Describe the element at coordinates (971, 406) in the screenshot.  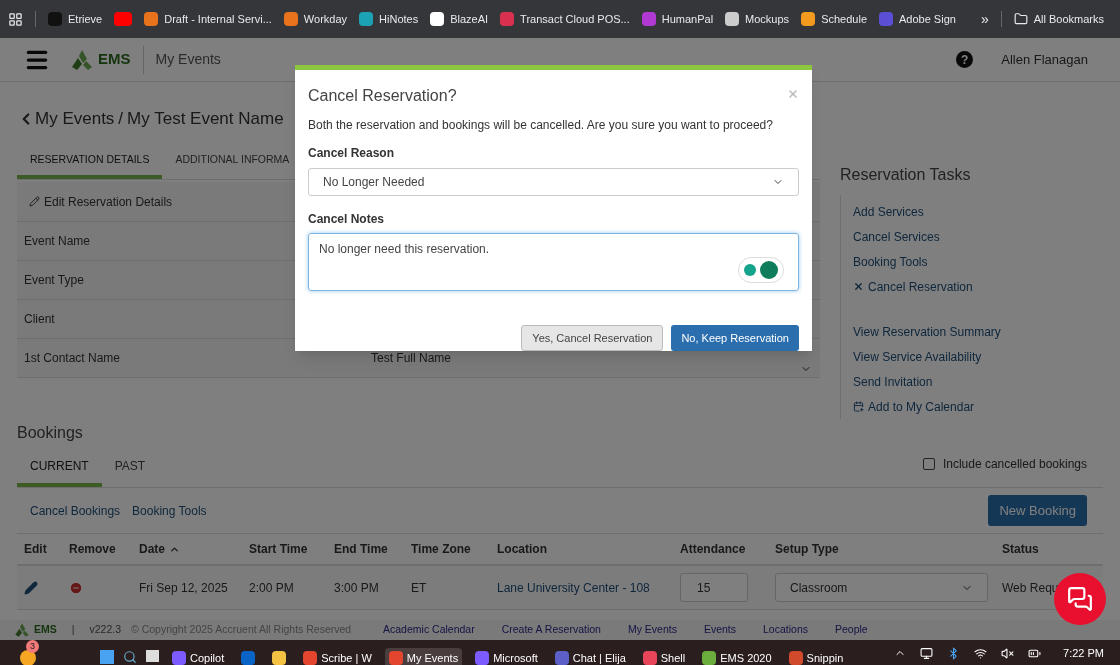
I see `task-link: Add to My Calendar` at that location.